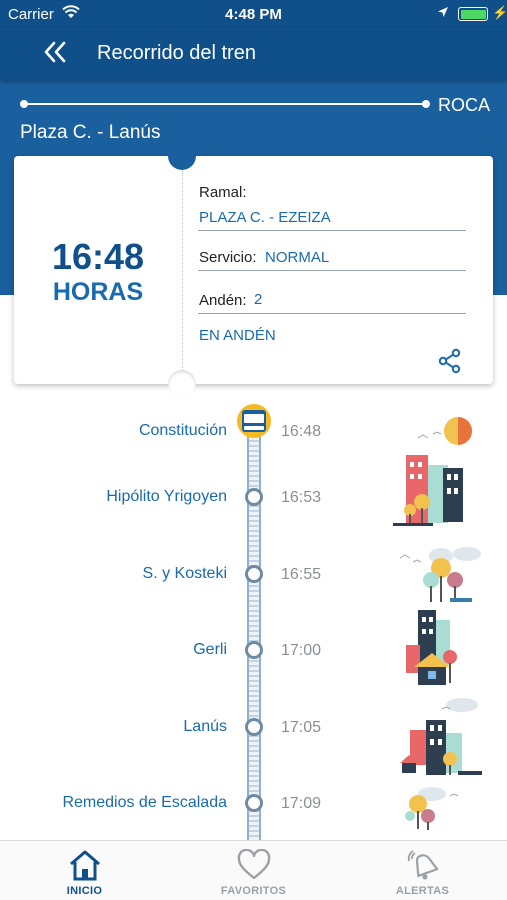 This screenshot has height=900, width=507. I want to click on anden-value: 2, so click(258, 299).